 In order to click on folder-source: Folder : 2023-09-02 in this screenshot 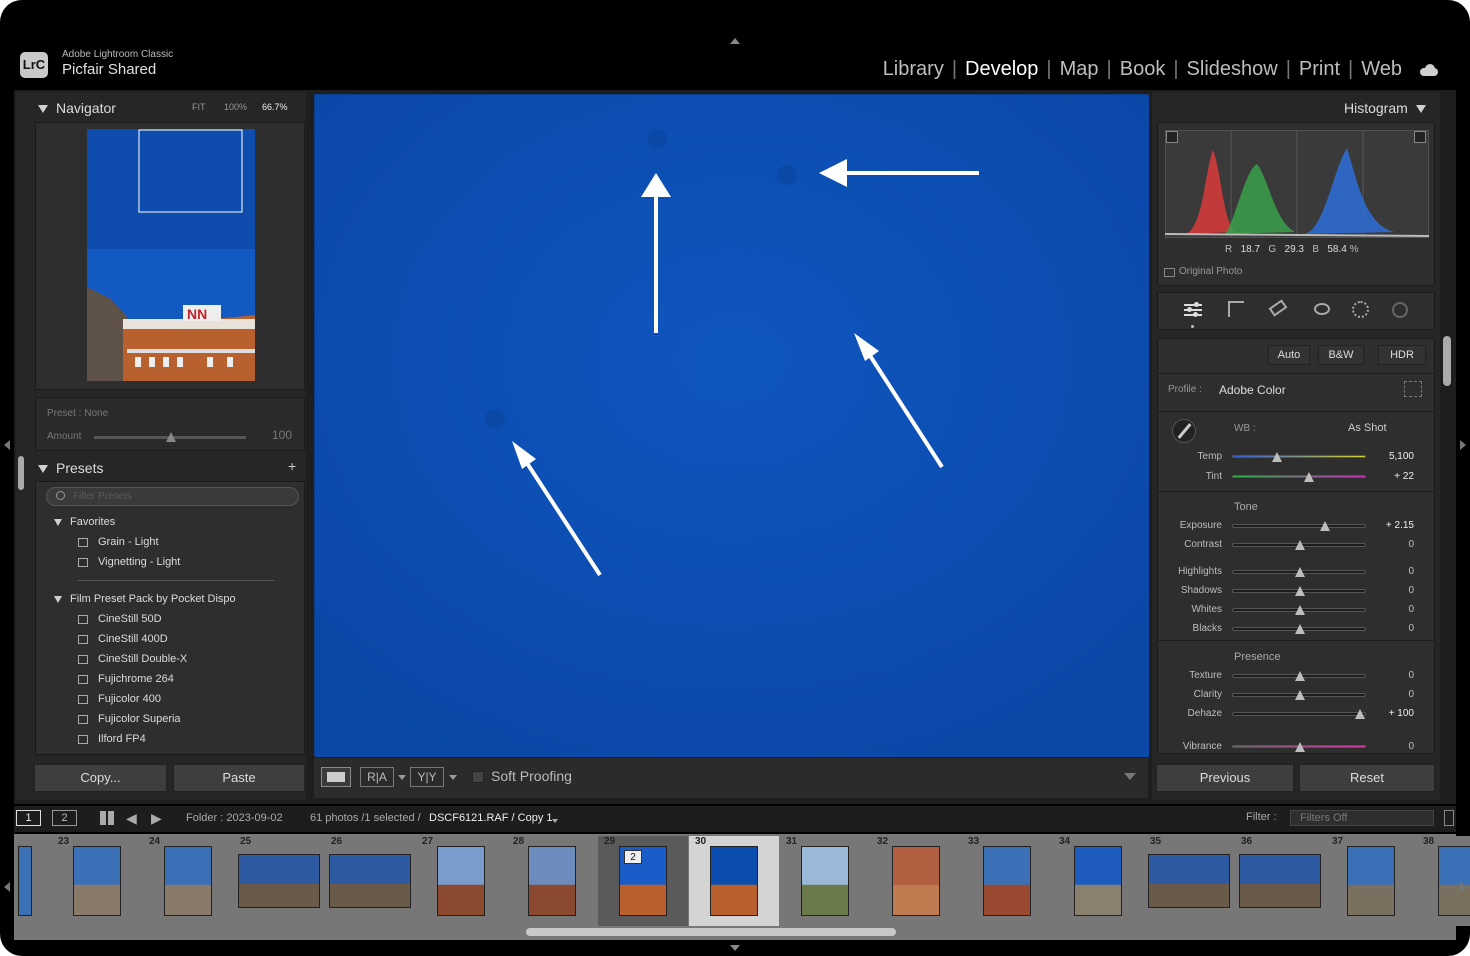, I will do `click(234, 818)`.